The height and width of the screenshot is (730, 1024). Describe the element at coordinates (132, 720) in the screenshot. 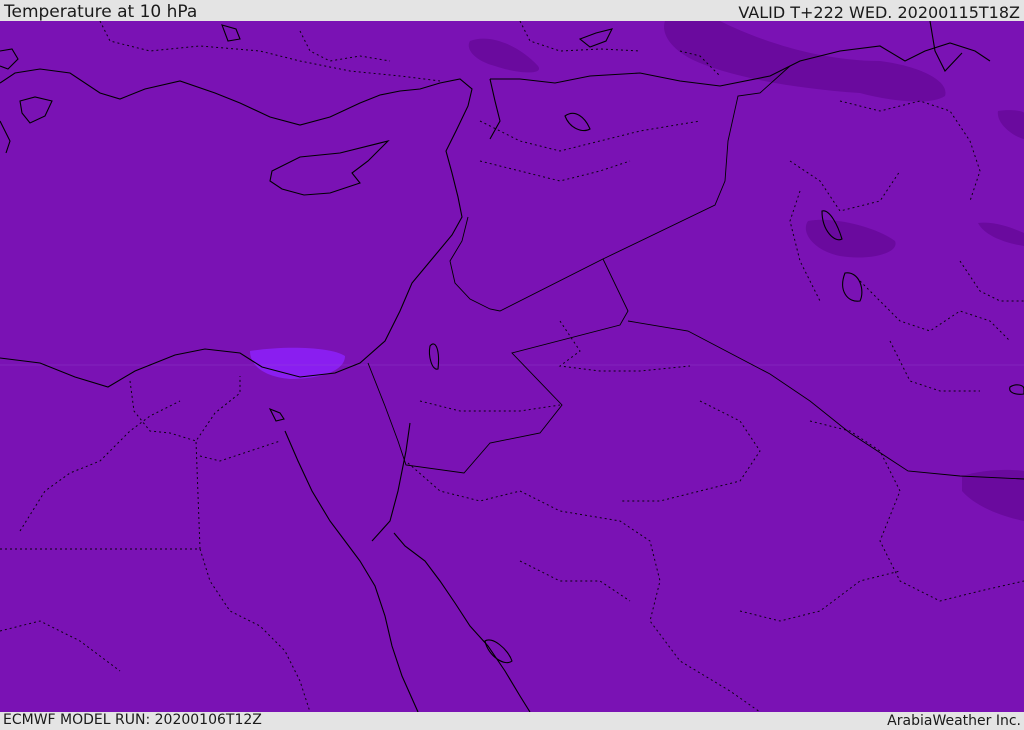

I see `model-run-label: ECMWF MODEL RUN: 20200106T12Z` at that location.